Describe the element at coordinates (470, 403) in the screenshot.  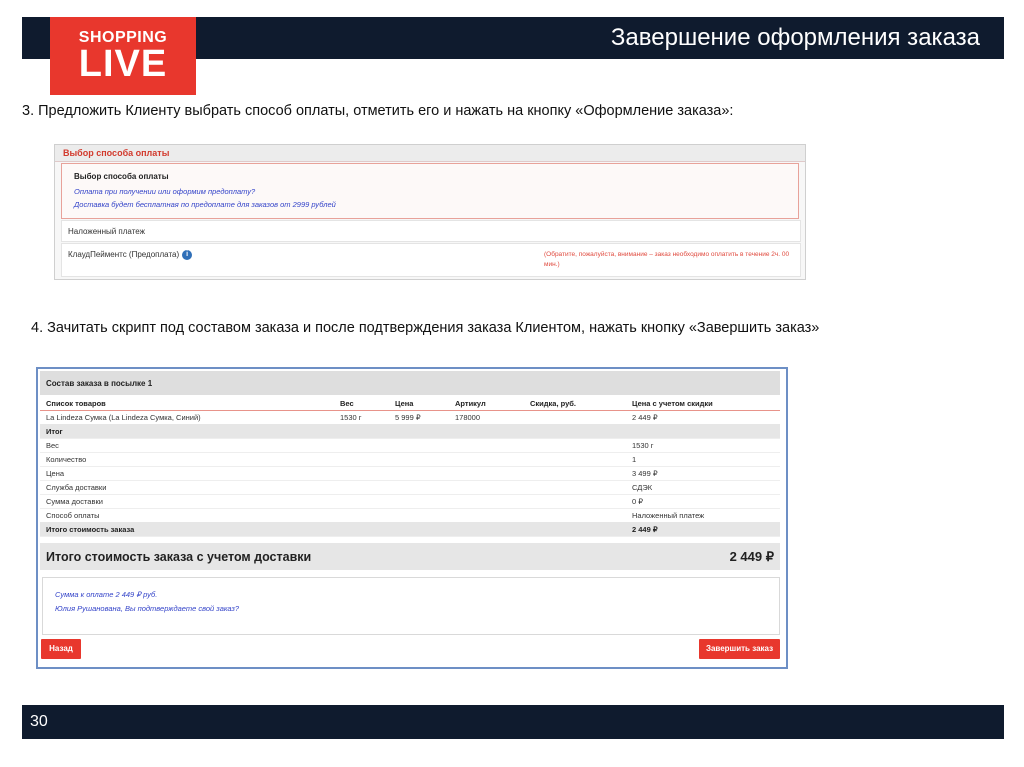
I see `column-header-article: Артикул` at that location.